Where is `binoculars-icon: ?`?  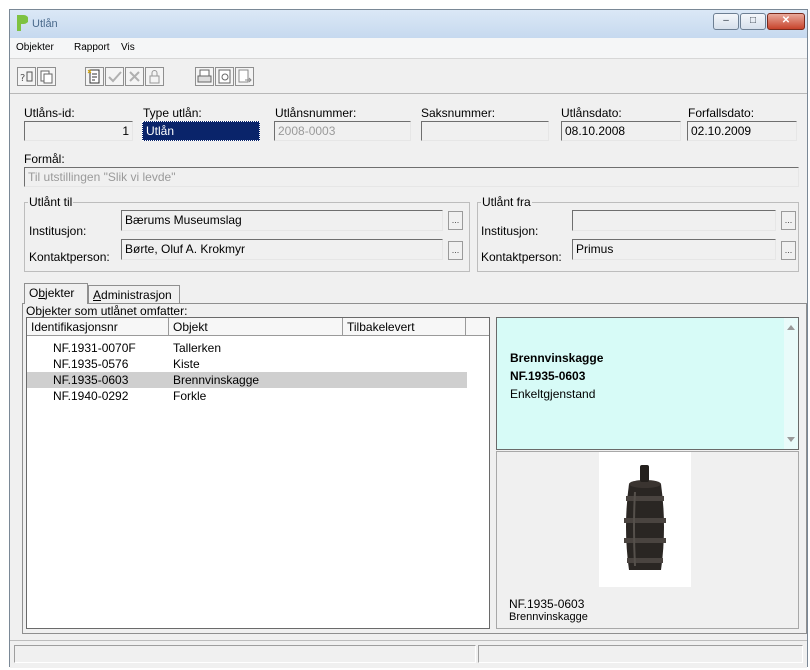 binoculars-icon: ? is located at coordinates (26, 76).